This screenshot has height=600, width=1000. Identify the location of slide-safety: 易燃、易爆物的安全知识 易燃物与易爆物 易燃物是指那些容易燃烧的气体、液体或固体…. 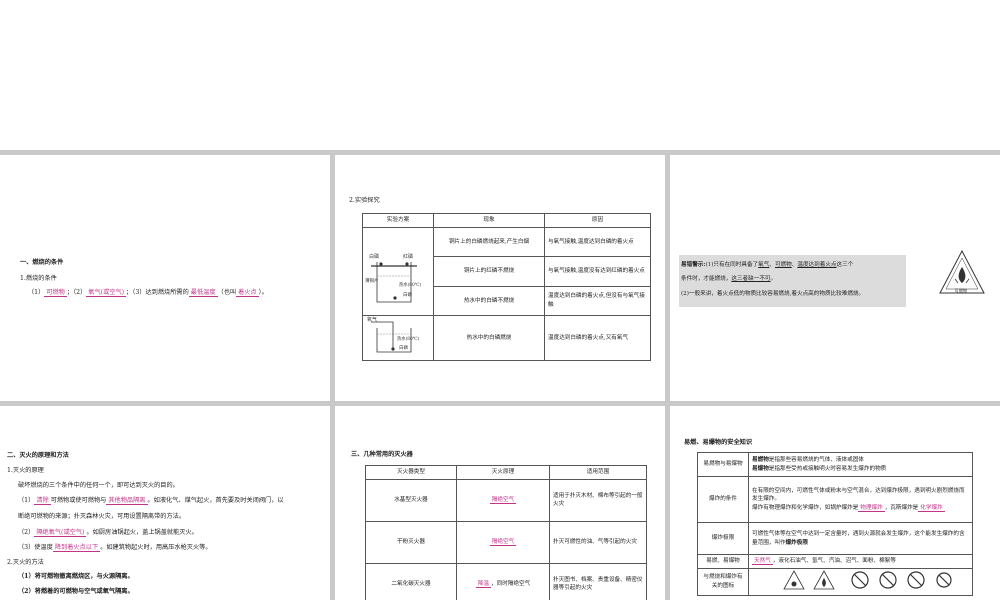
(835, 503).